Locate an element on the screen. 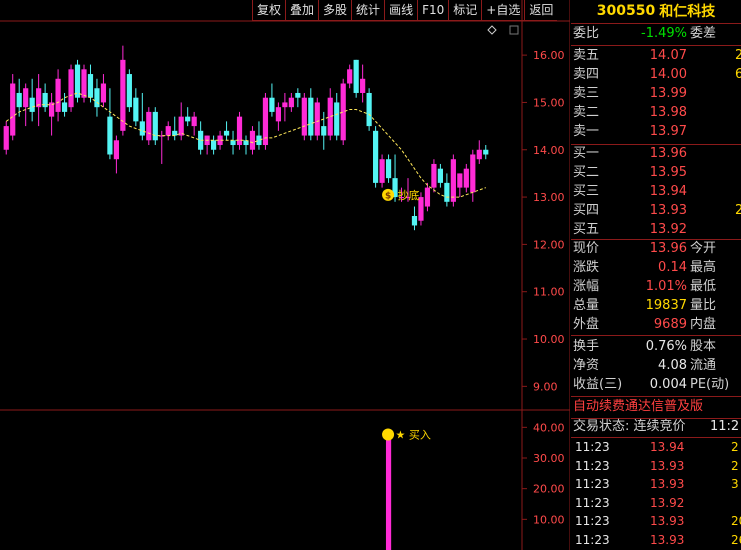 This screenshot has height=550, width=741. toolbar-f10-button: F10 is located at coordinates (433, 10).